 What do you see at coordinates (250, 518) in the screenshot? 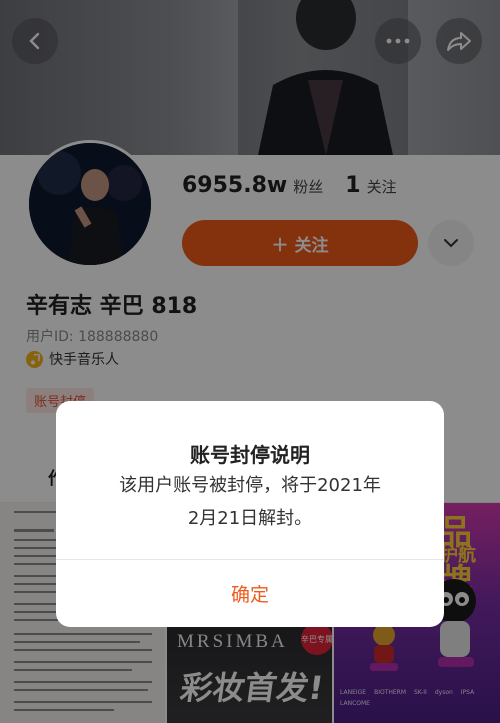
I see `dialog-message-line: 2月21日解封。` at bounding box center [250, 518].